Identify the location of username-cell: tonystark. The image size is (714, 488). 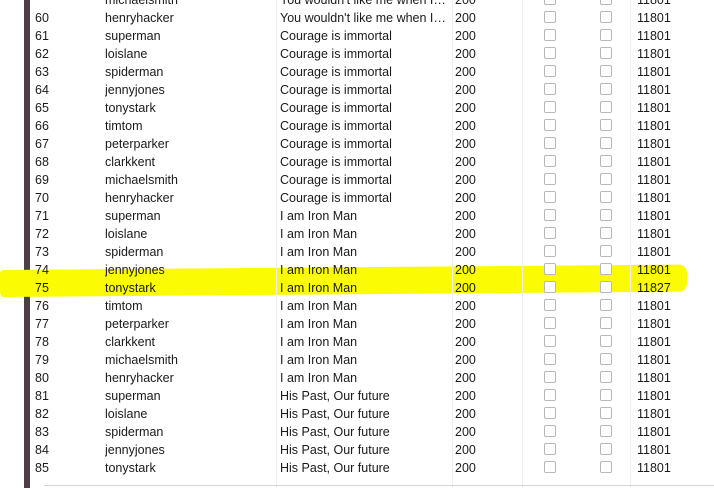
(130, 108).